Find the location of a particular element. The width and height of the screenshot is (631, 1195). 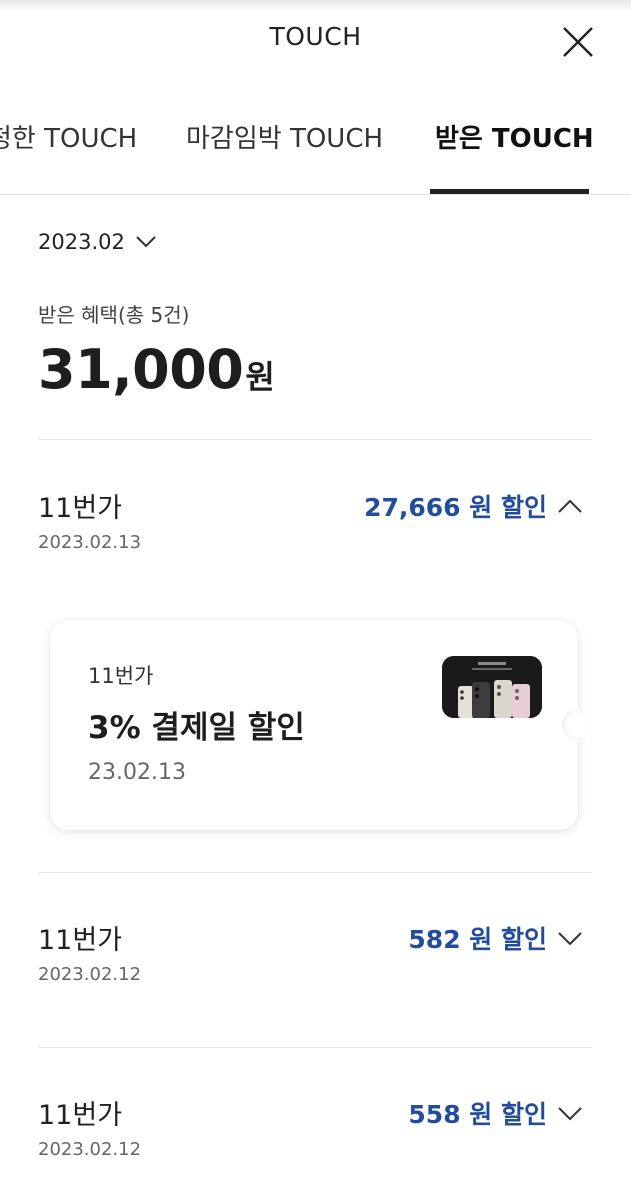

entry-amount-label: 27,666 원 할인 is located at coordinates (455, 507).